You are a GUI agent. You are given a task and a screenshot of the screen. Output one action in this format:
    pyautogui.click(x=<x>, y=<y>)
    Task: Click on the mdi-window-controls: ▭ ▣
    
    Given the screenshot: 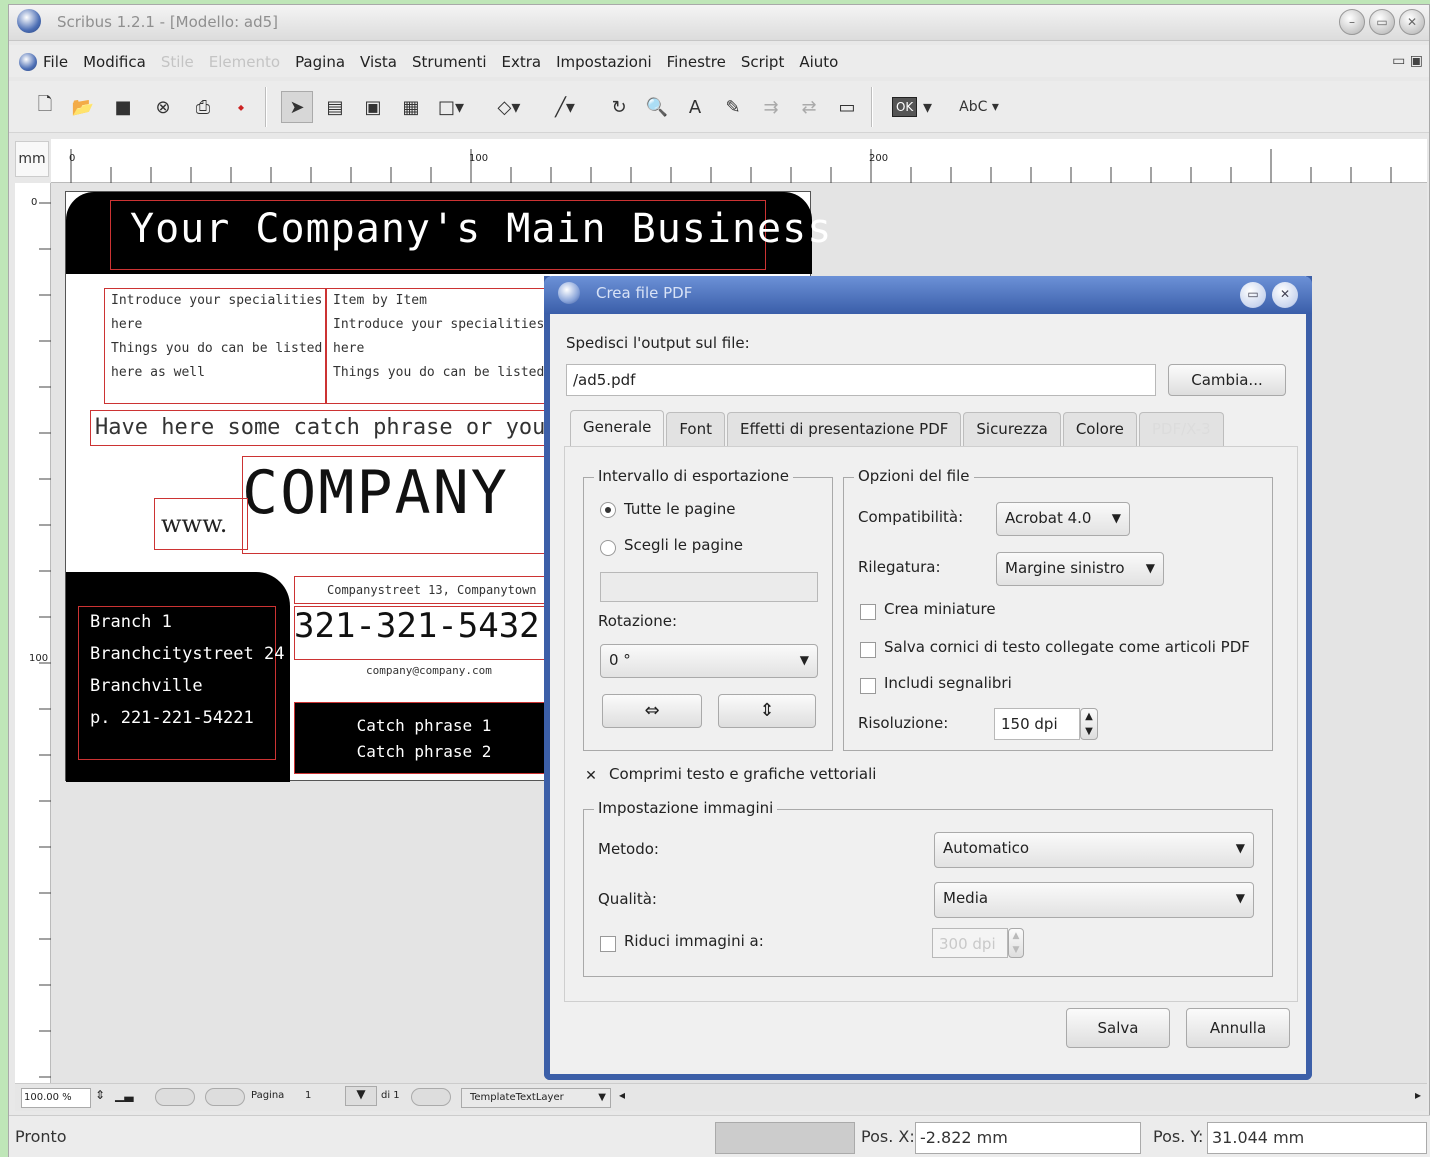 What is the action you would take?
    pyautogui.click(x=1407, y=61)
    